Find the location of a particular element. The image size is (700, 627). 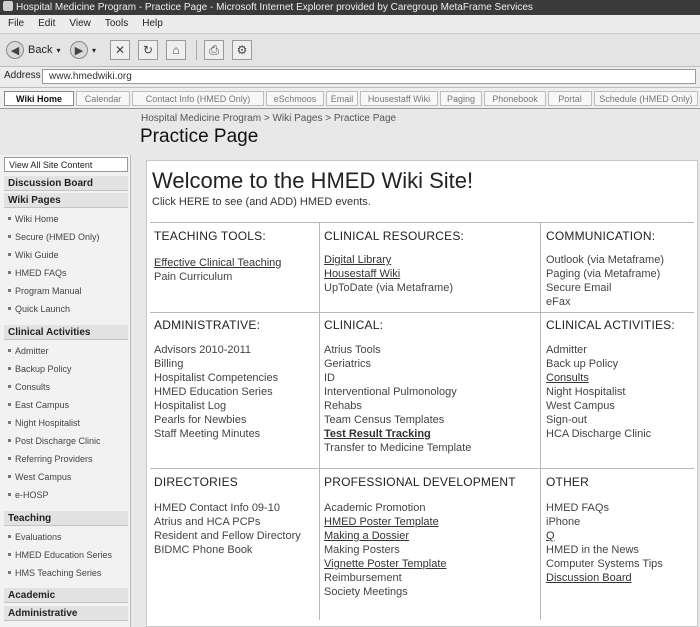

refresh-button: ↻ is located at coordinates (148, 50).